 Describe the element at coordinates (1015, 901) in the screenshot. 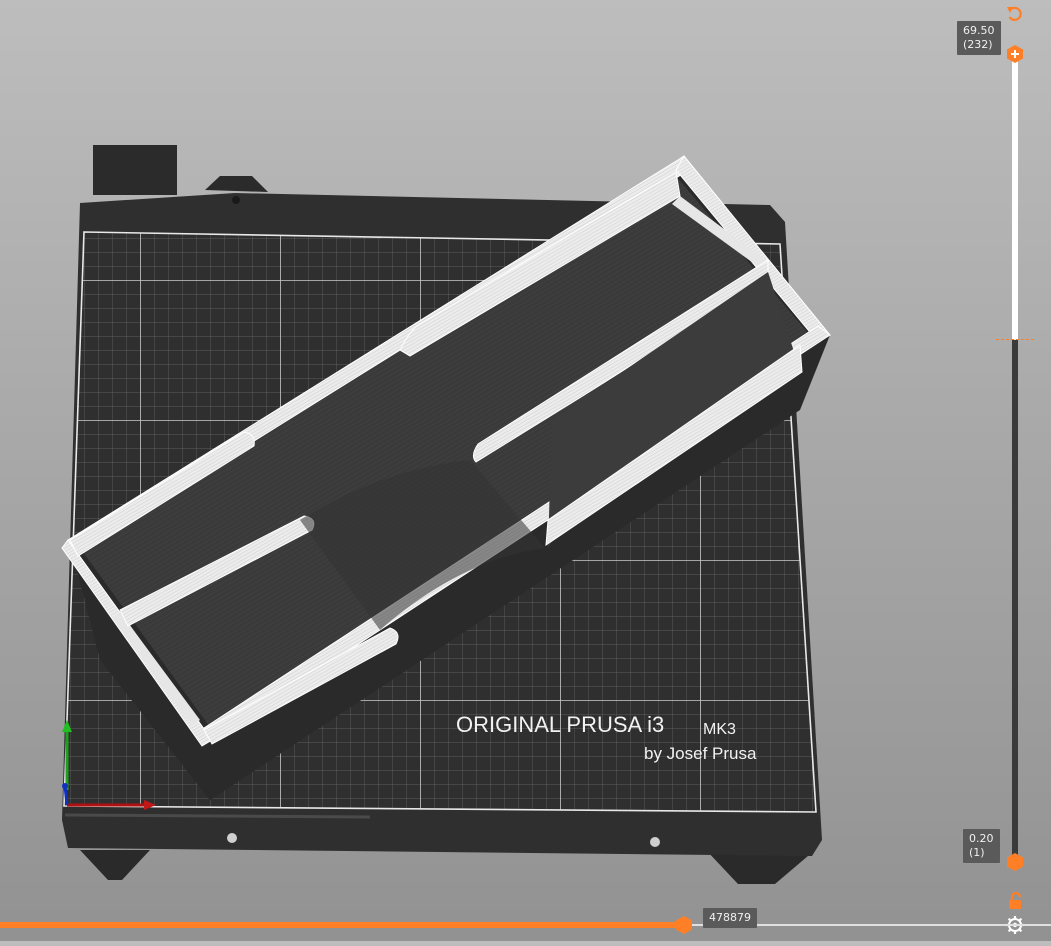

I see `unlock-icon` at that location.